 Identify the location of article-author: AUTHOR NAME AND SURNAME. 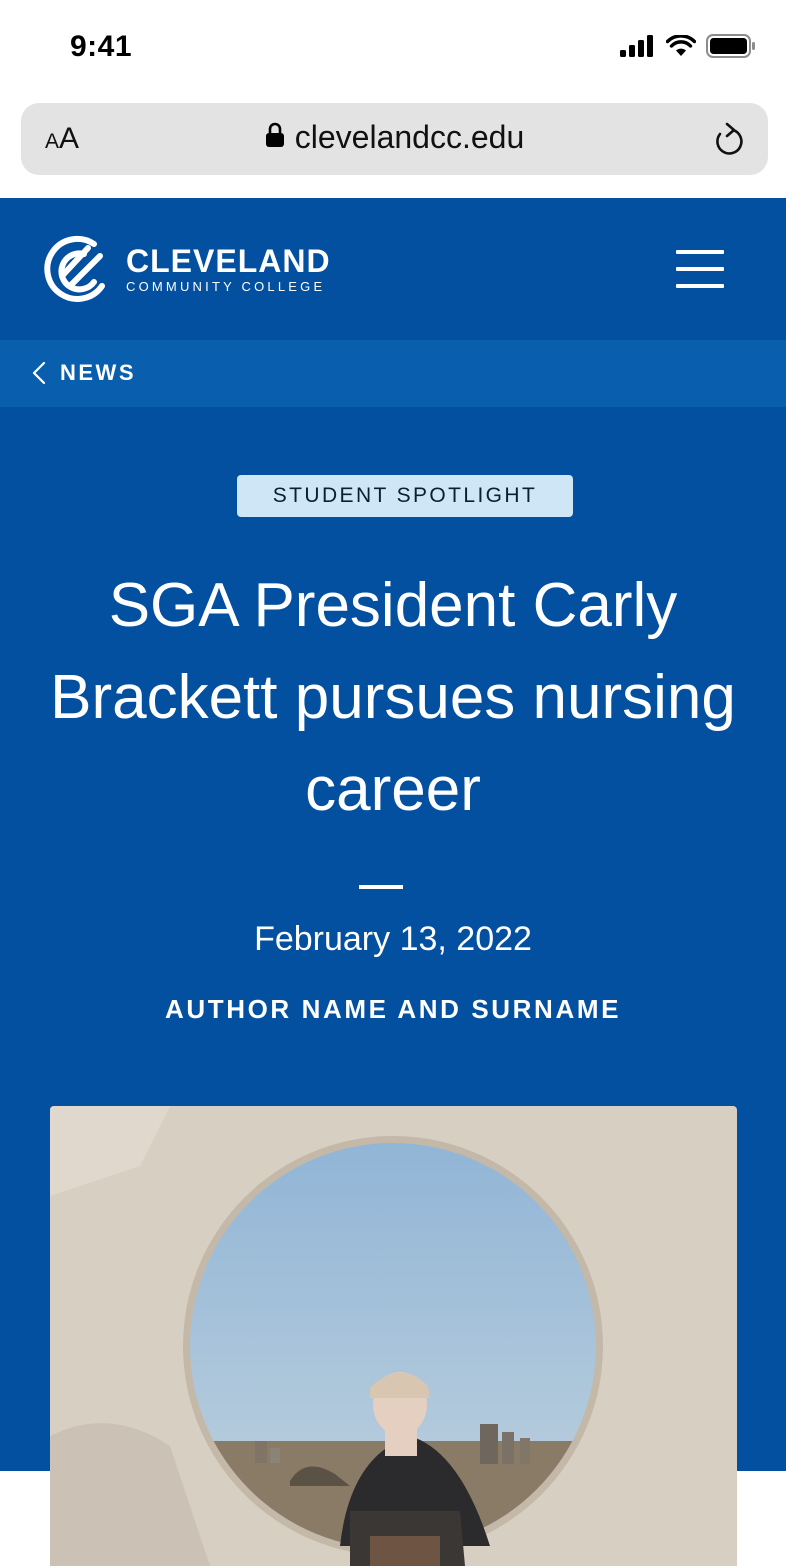
(393, 1009).